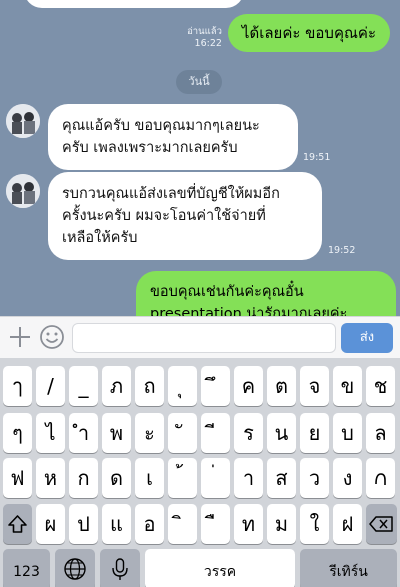 Image resolution: width=400 pixels, height=587 pixels. Describe the element at coordinates (149, 478) in the screenshot. I see `key: เ` at that location.